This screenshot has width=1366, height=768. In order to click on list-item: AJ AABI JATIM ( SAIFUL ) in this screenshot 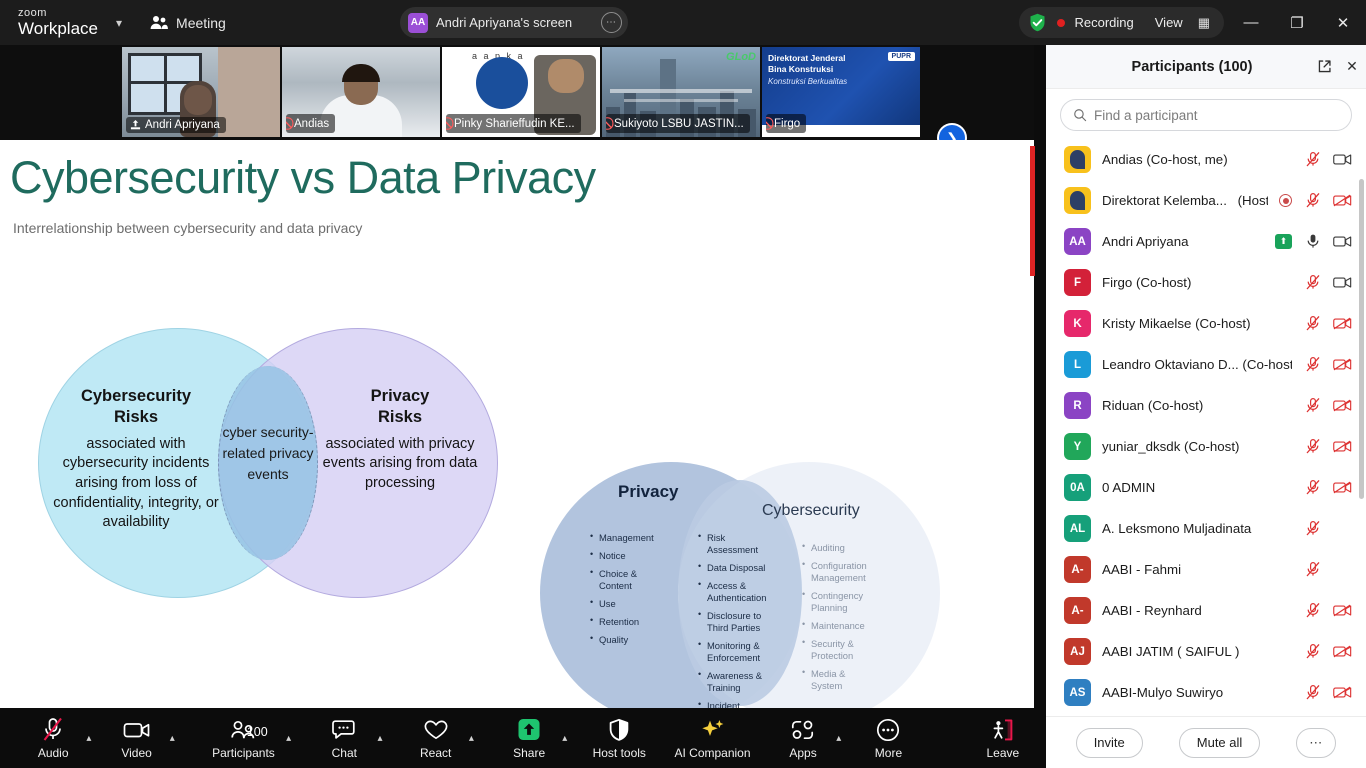, I will do `click(1206, 651)`.